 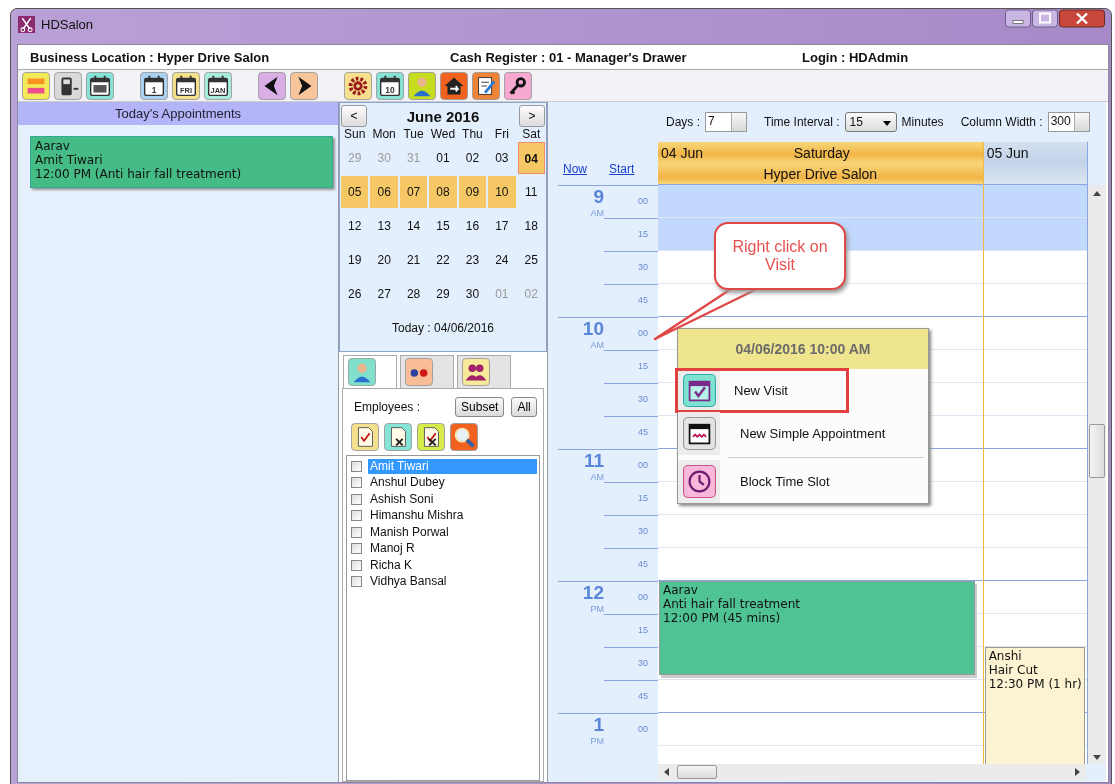 What do you see at coordinates (593, 593) in the screenshot?
I see `hour-label: 12` at bounding box center [593, 593].